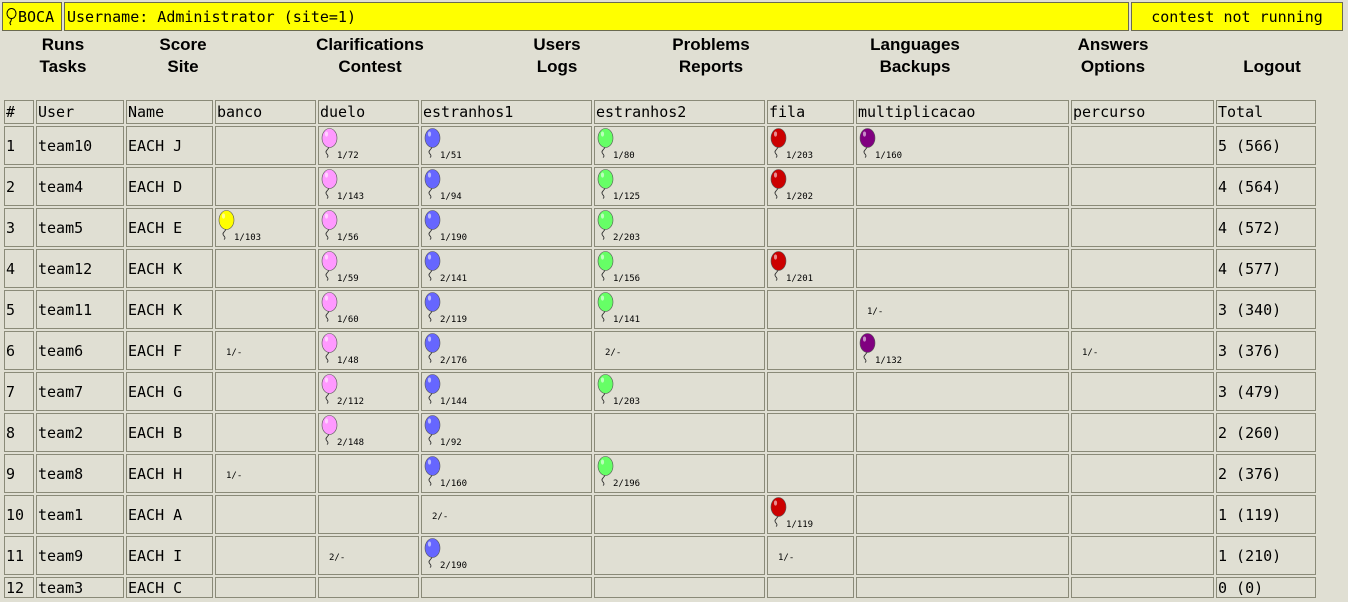 The width and height of the screenshot is (1348, 602). What do you see at coordinates (1266, 186) in the screenshot?
I see `total-cell: 4 (564)` at bounding box center [1266, 186].